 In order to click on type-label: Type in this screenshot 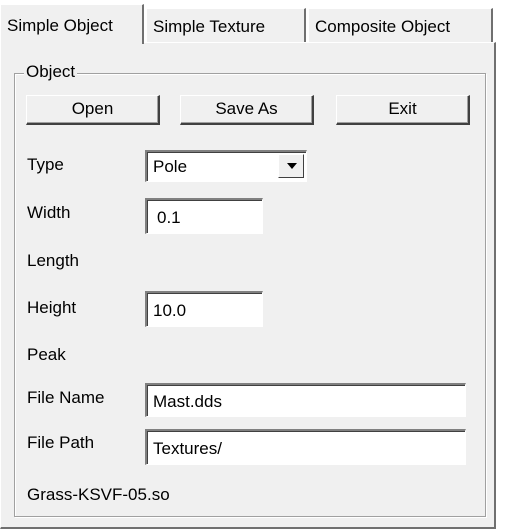, I will do `click(45, 164)`.